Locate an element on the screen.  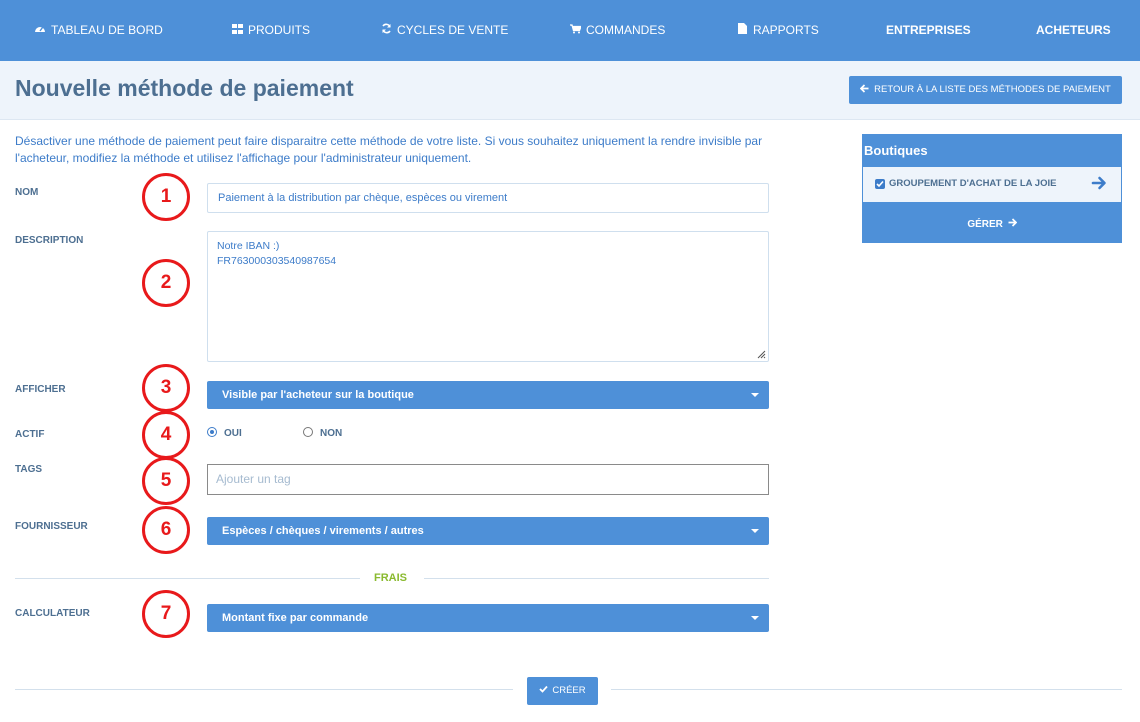
section-divider-left is located at coordinates (187, 578).